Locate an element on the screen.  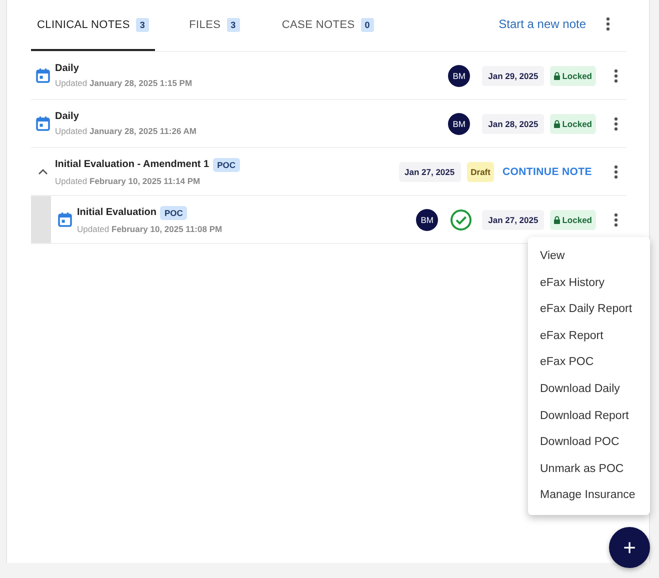
updated-text: Updated February 10, 2025 11:08 PM is located at coordinates (150, 229).